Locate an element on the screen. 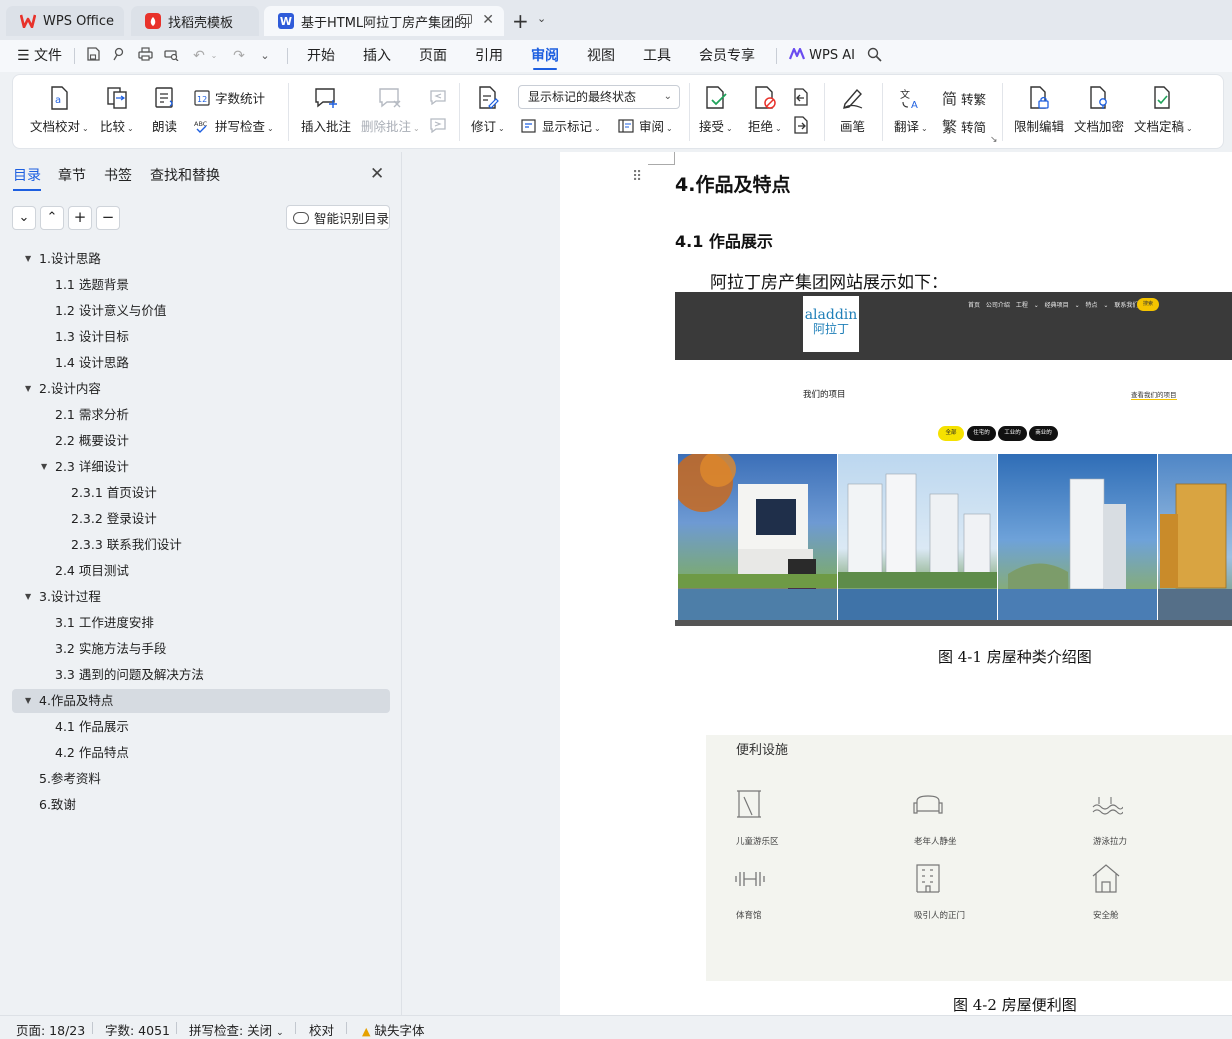 This screenshot has width=1232, height=1039. menu-reference: 引用 is located at coordinates (489, 56).